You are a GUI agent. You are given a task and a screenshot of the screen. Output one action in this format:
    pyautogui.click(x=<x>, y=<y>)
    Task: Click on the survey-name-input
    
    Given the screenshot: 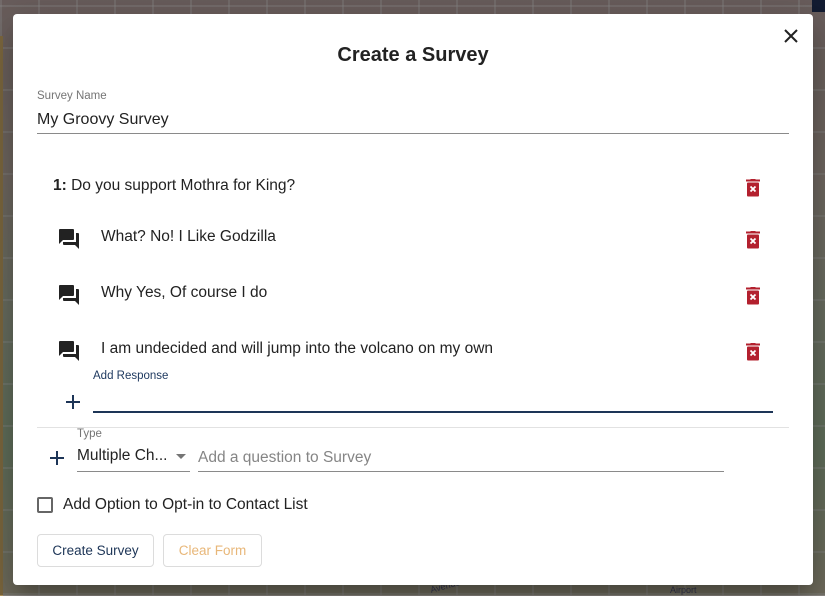 What is the action you would take?
    pyautogui.click(x=413, y=120)
    